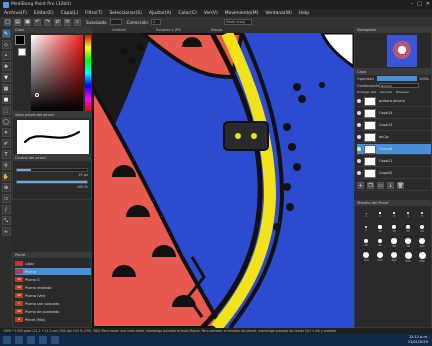  Describe the element at coordinates (399, 85) in the screenshot. I see `blend-mode-select: Normal` at that location.